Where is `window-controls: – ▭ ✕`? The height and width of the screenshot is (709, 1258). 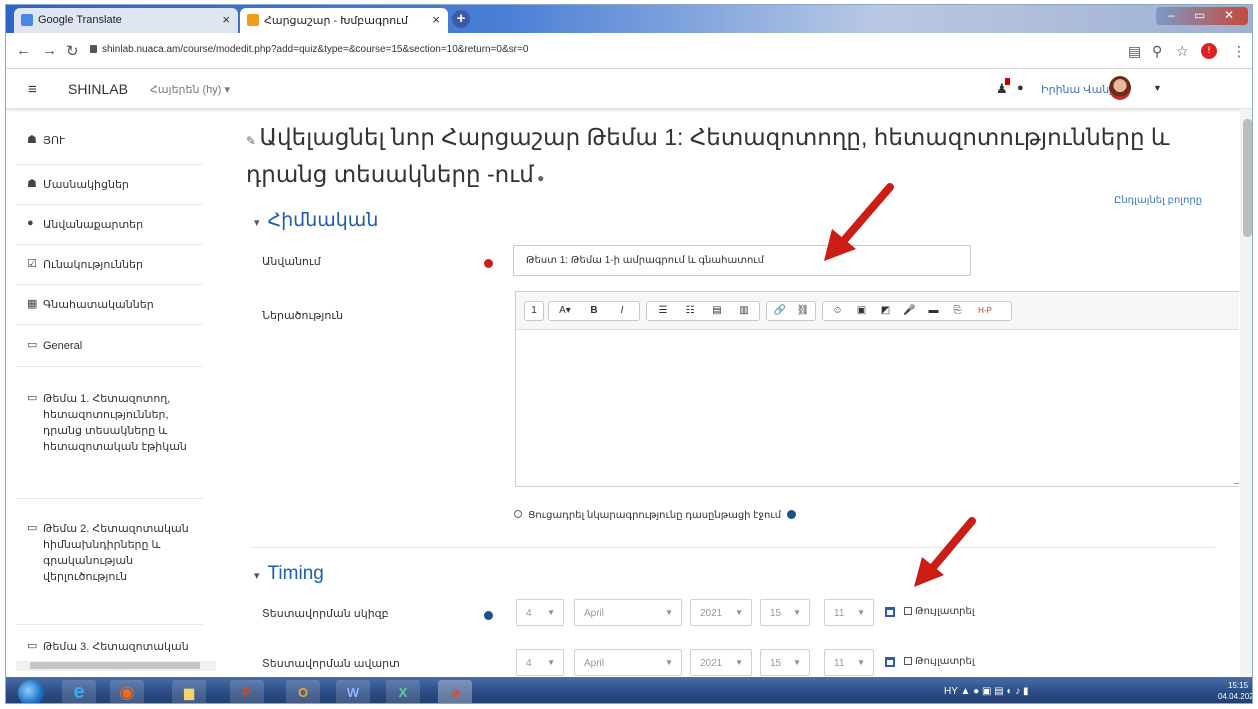
window-controls: – ▭ ✕ is located at coordinates (1202, 16).